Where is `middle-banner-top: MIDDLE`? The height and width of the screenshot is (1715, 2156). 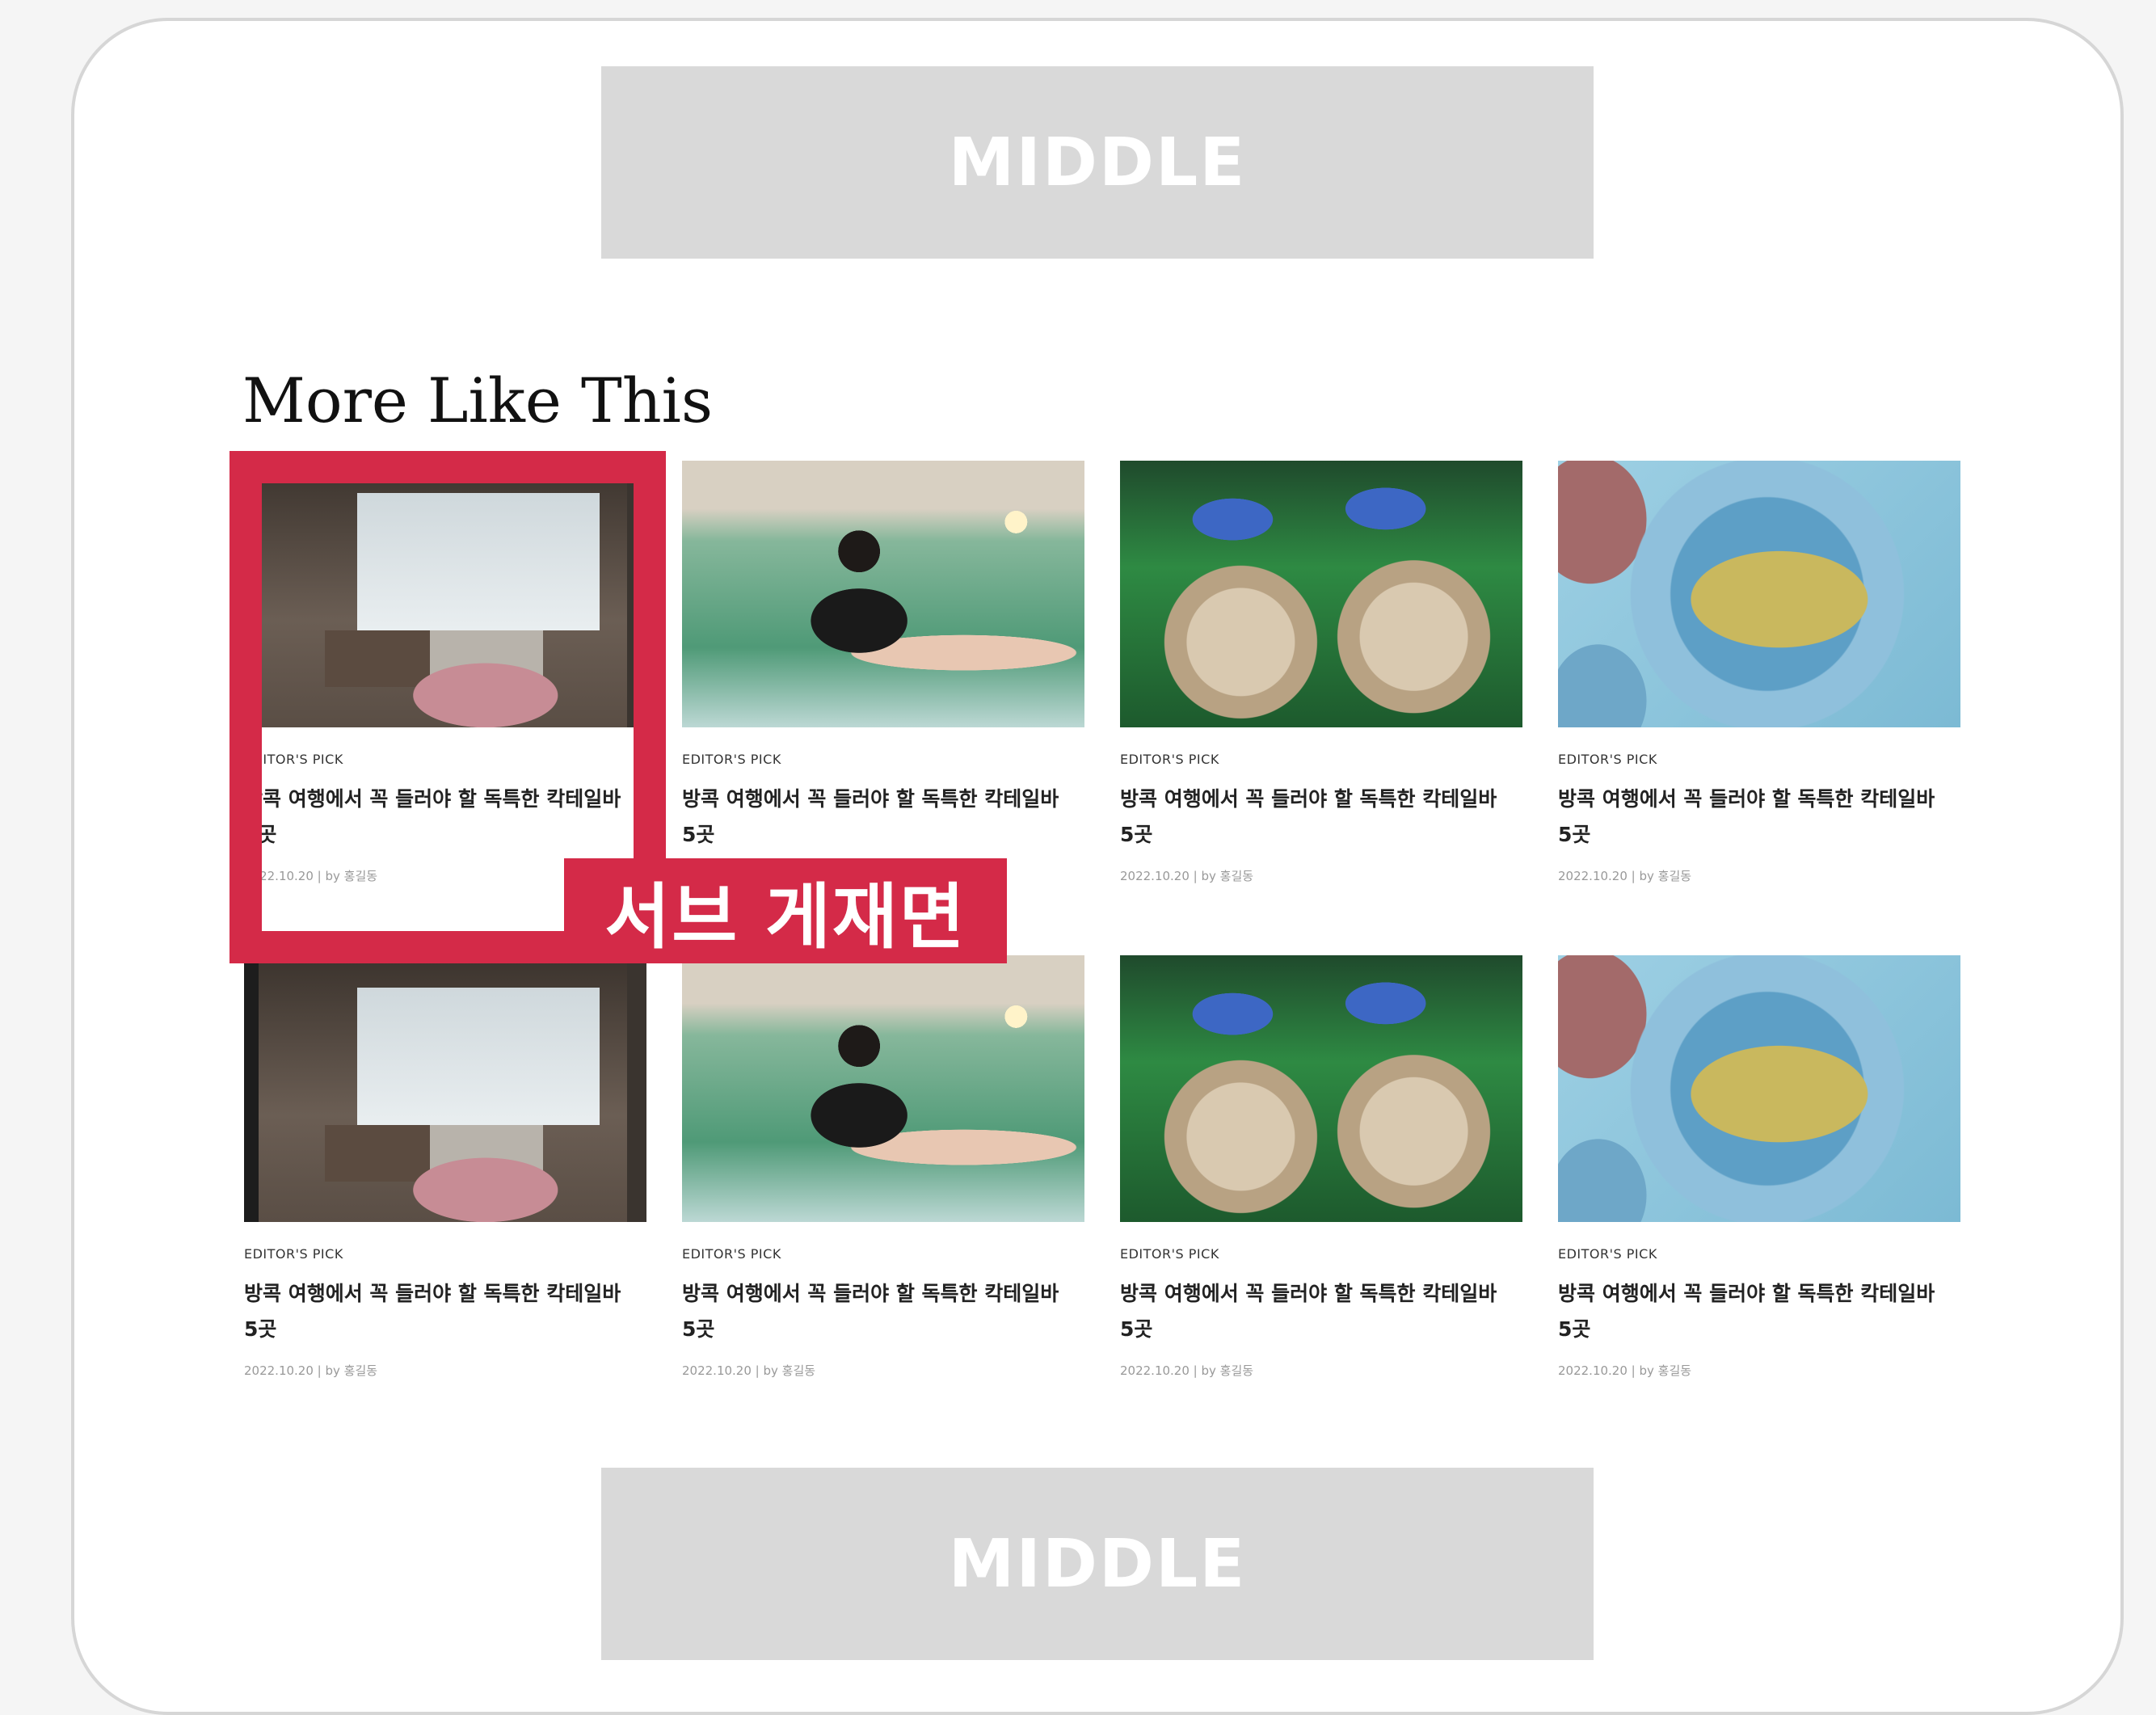 middle-banner-top: MIDDLE is located at coordinates (1097, 162).